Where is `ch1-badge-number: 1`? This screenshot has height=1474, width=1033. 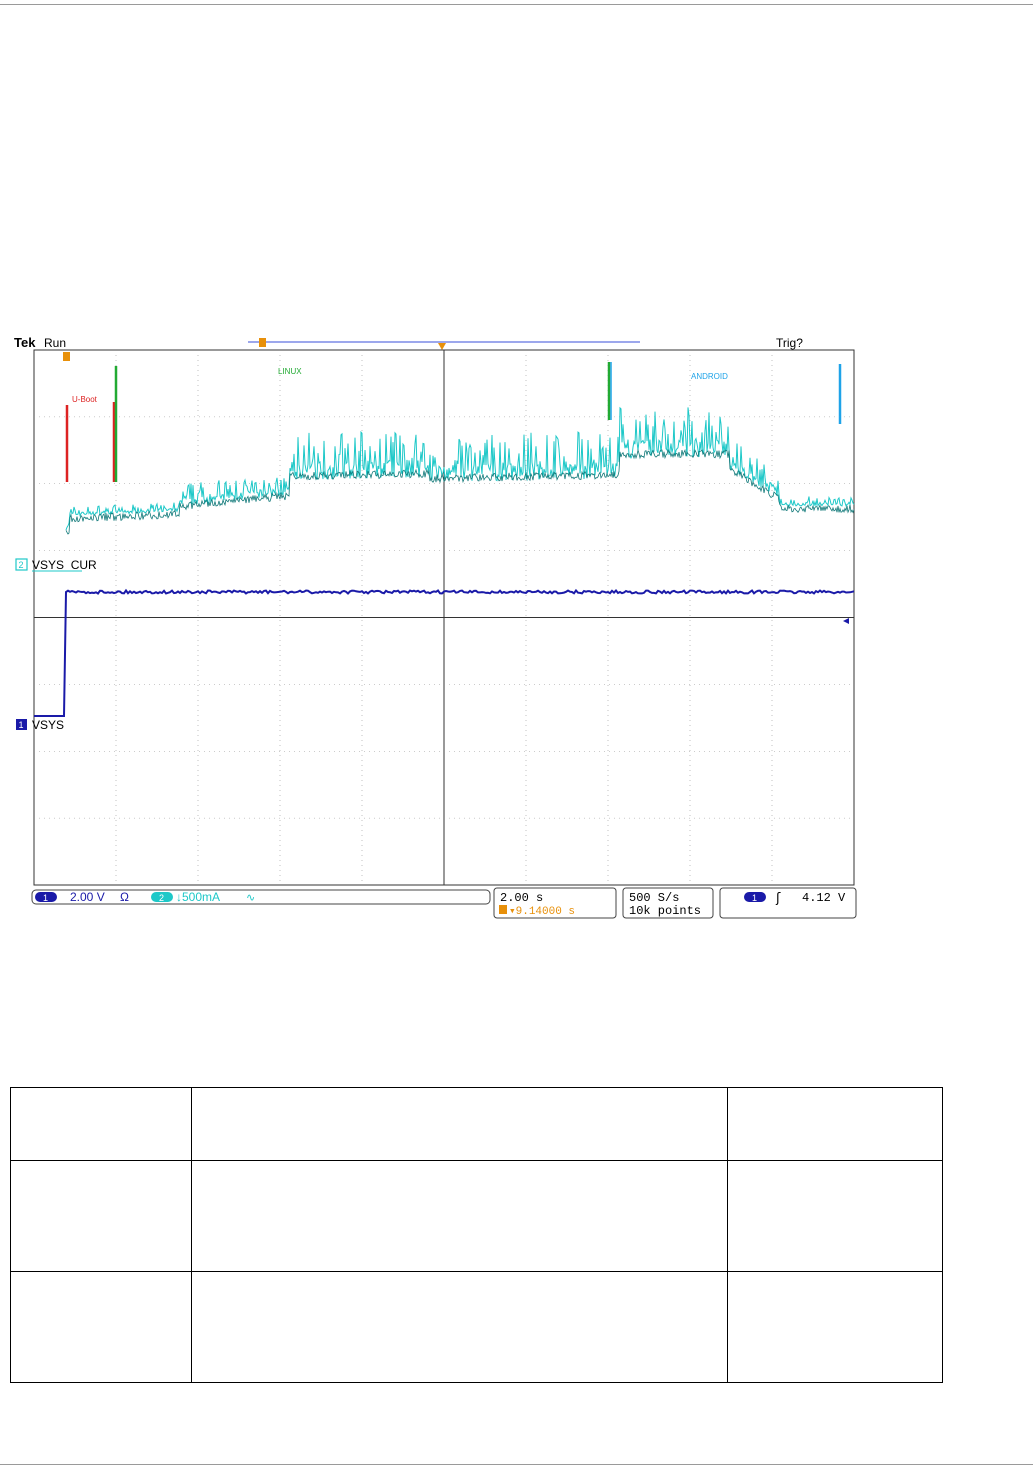 ch1-badge-number: 1 is located at coordinates (45, 898).